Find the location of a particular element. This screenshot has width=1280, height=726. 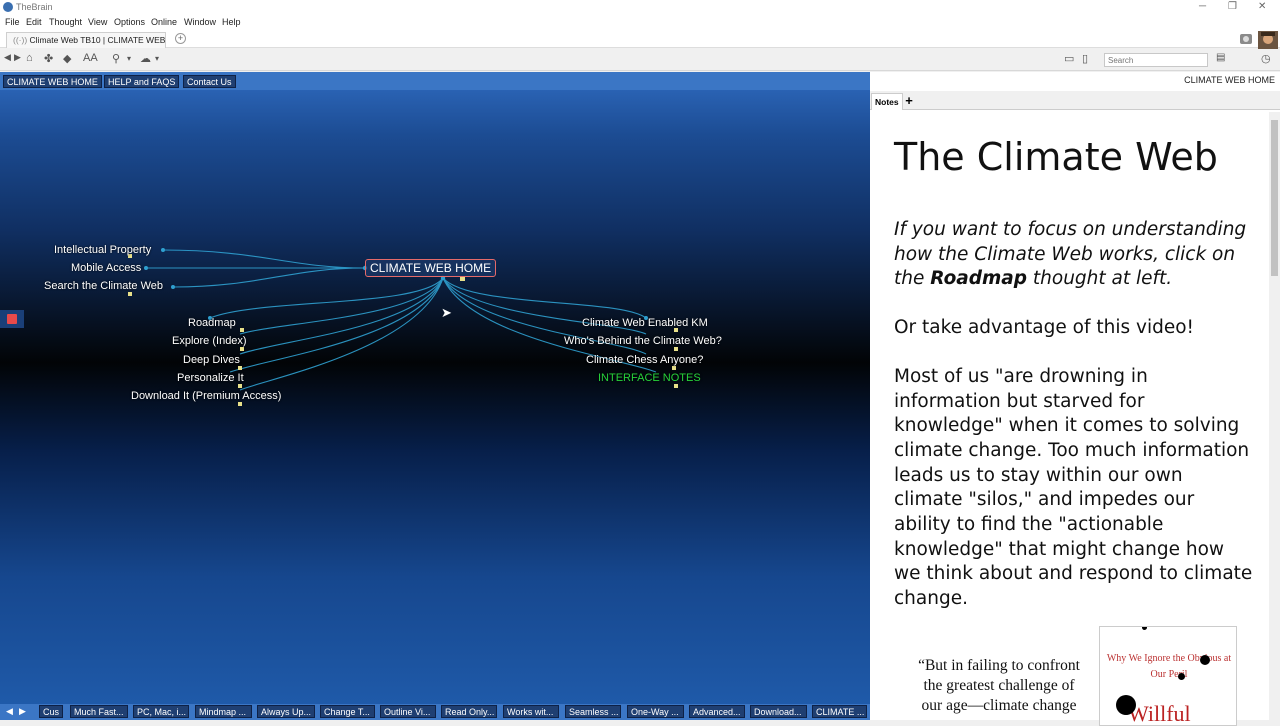

tab-notes: Notes is located at coordinates (887, 101).